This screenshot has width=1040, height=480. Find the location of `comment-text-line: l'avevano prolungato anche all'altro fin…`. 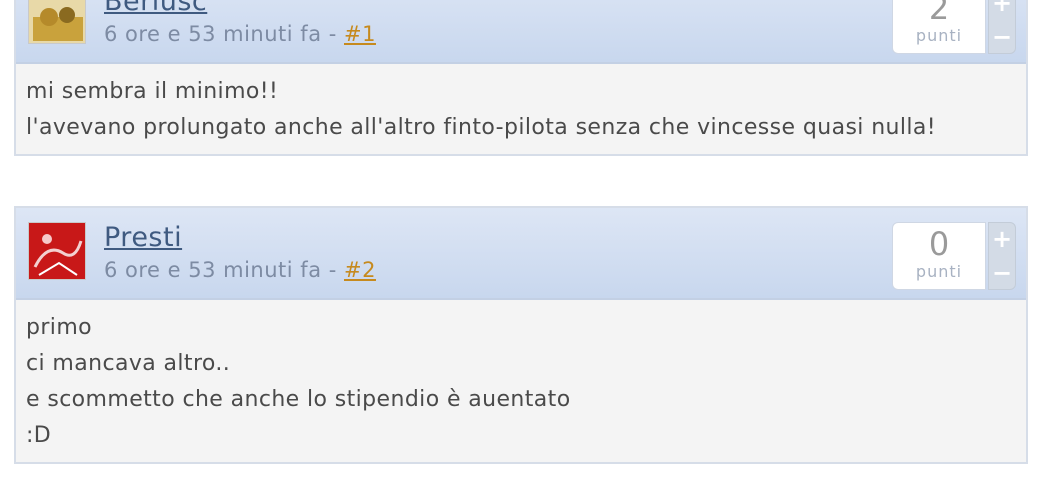

comment-text-line: l'avevano prolungato anche all'altro fin… is located at coordinates (481, 127).